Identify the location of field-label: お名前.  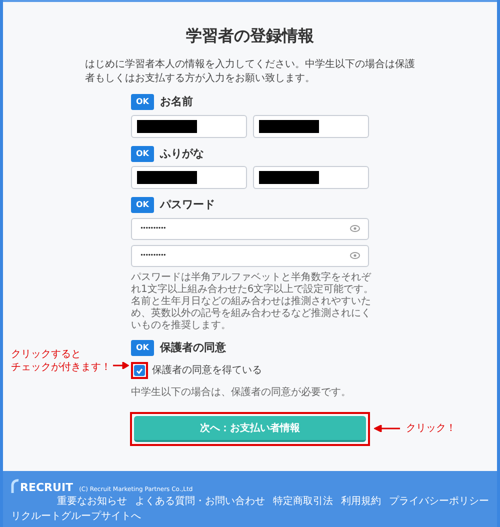
(176, 102).